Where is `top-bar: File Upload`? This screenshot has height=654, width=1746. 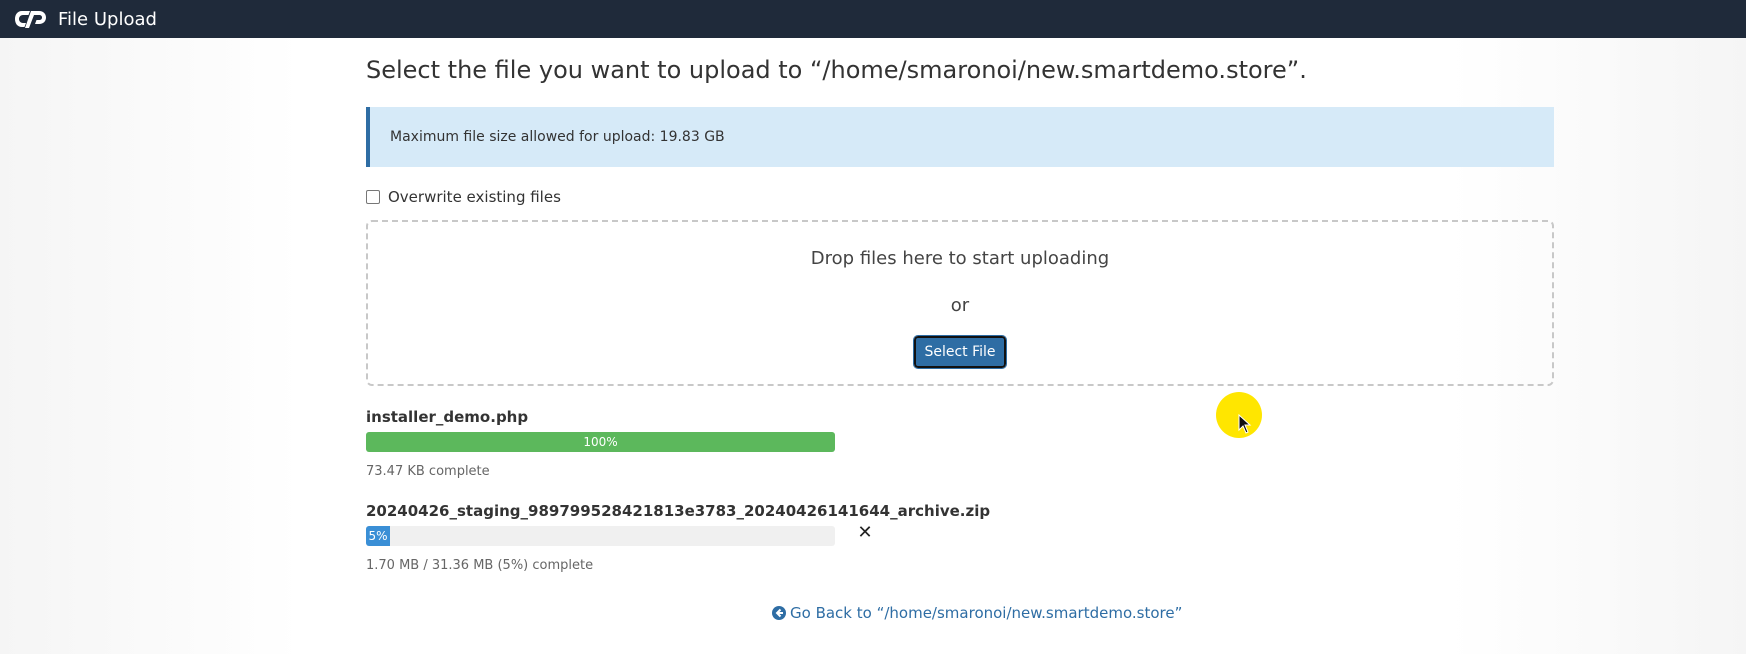
top-bar: File Upload is located at coordinates (873, 19).